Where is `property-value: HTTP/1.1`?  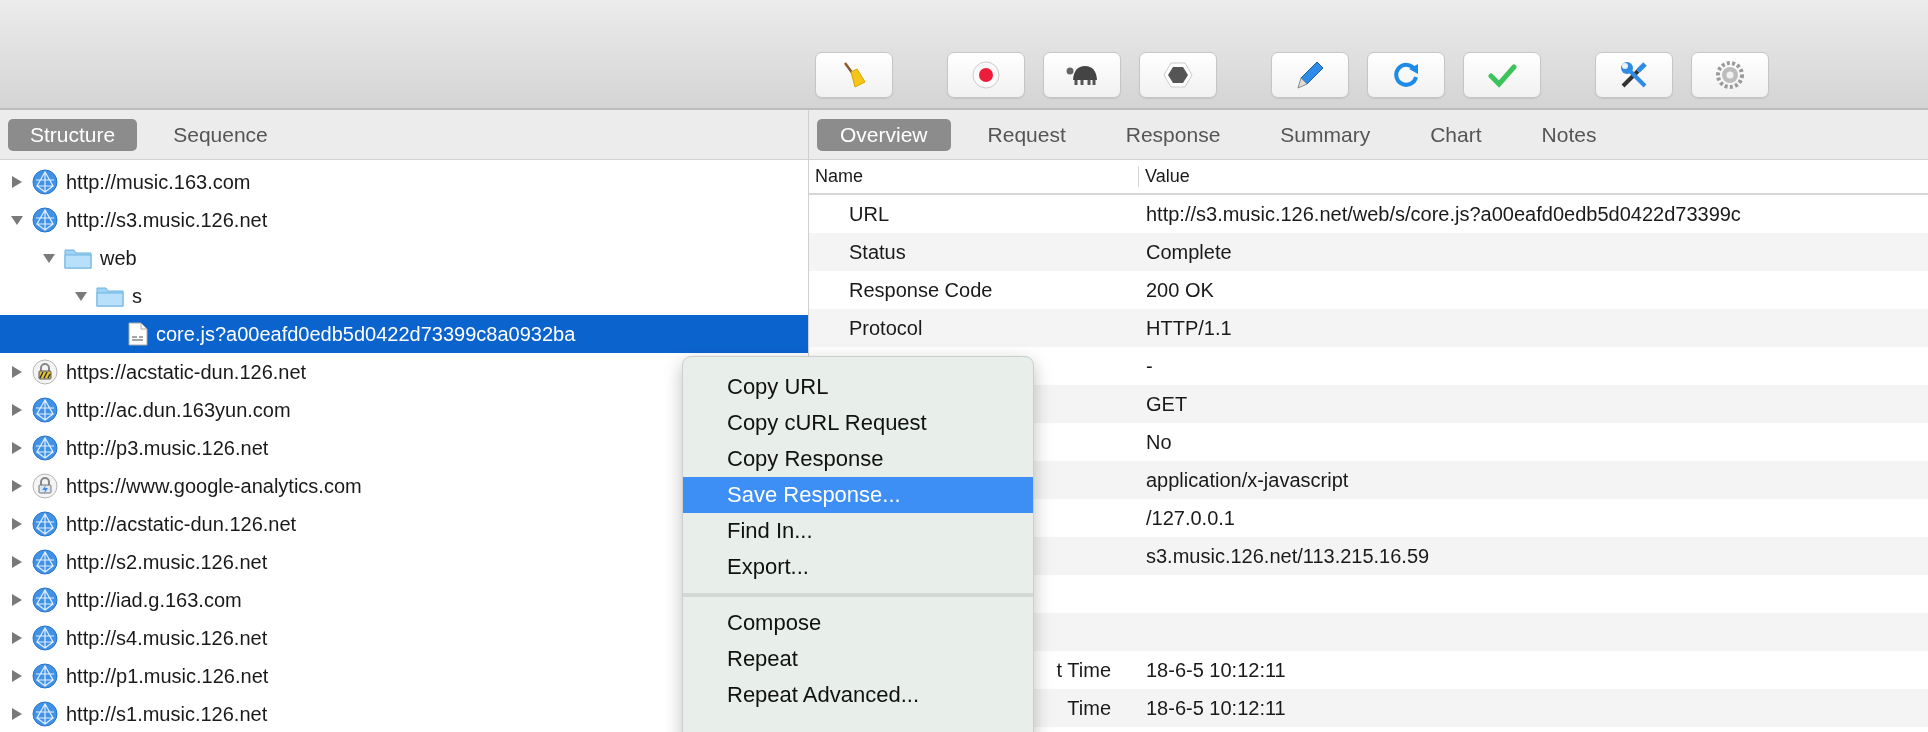 property-value: HTTP/1.1 is located at coordinates (1189, 327).